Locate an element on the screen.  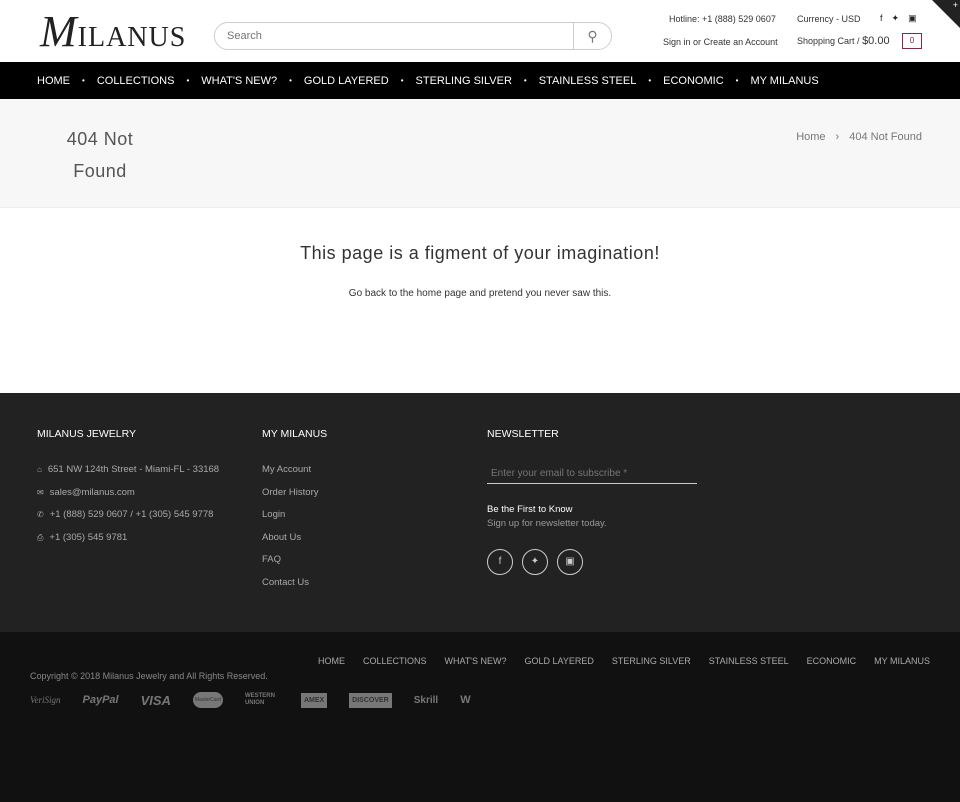
footer-heading: MY MILANUS is located at coordinates (295, 434).